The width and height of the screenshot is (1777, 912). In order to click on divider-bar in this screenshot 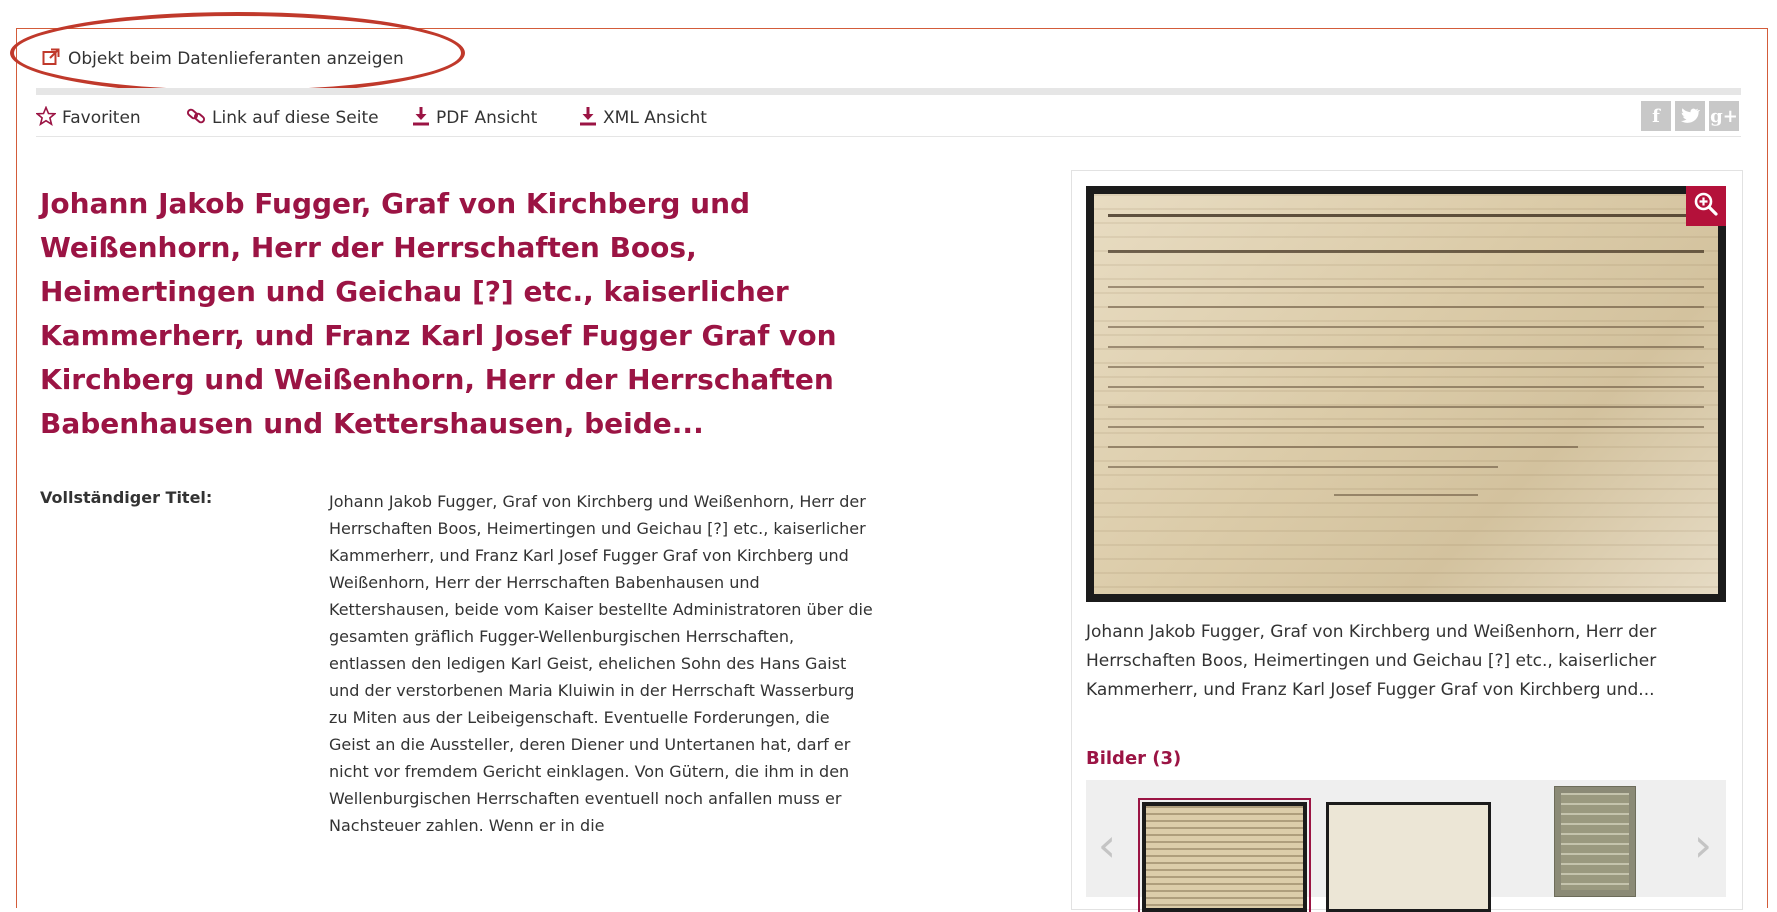, I will do `click(888, 91)`.